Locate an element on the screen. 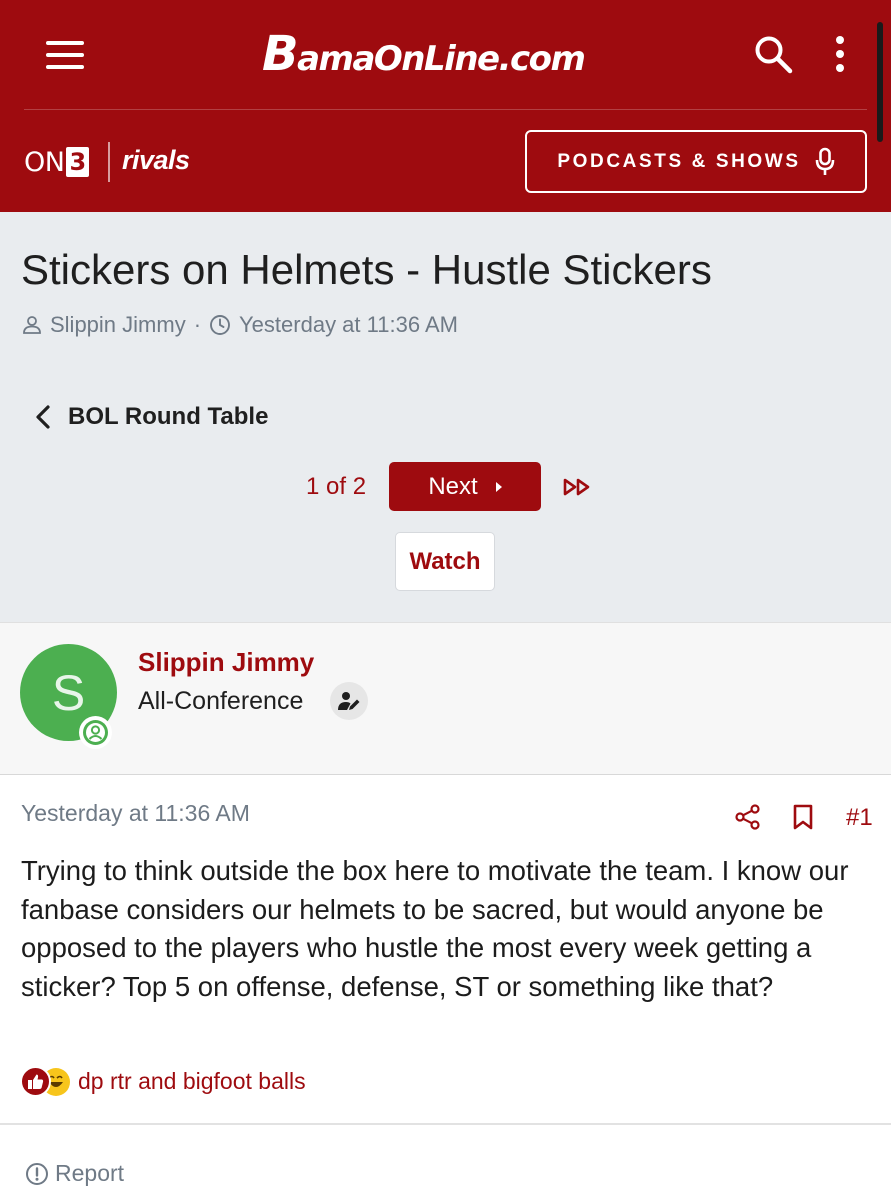 This screenshot has height=1200, width=891. post-permalink: #1 is located at coordinates (859, 818).